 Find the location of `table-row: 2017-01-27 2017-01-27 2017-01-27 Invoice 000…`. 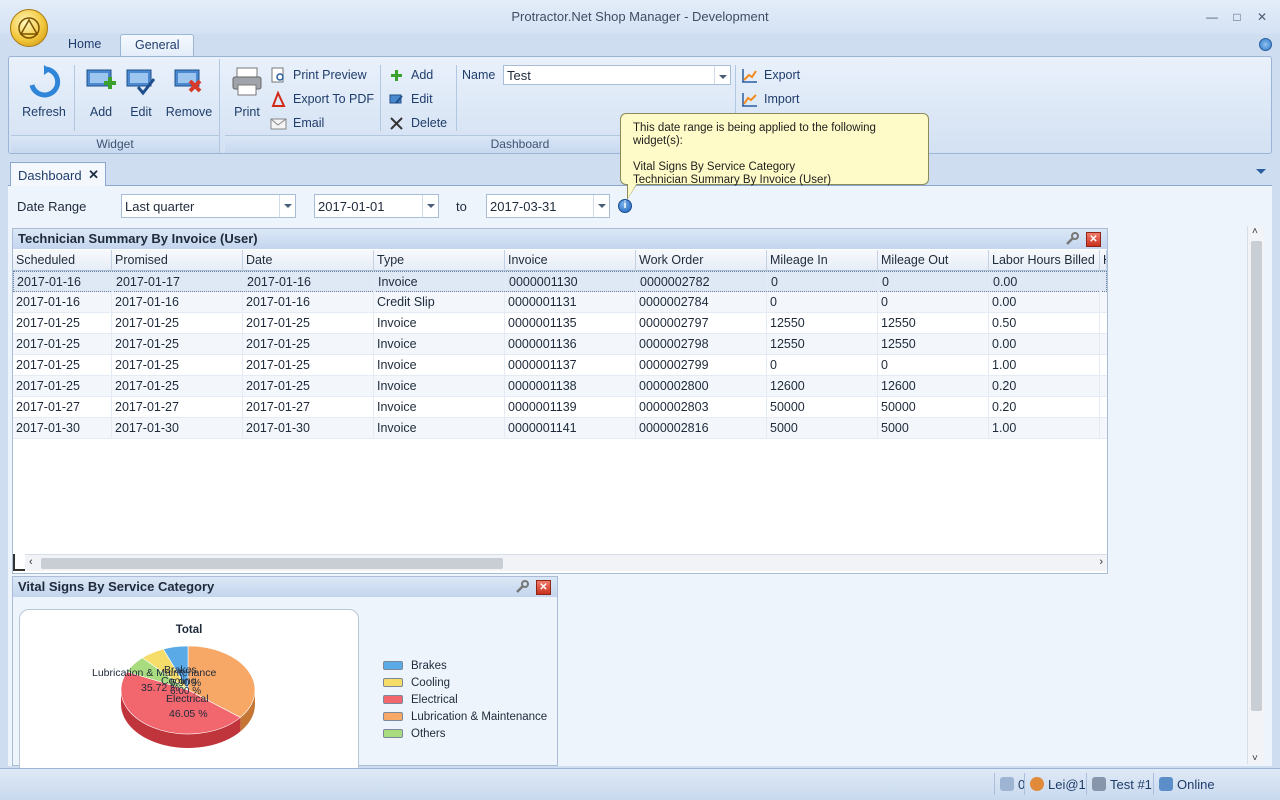

table-row: 2017-01-27 2017-01-27 2017-01-27 Invoice 000… is located at coordinates (560, 407).